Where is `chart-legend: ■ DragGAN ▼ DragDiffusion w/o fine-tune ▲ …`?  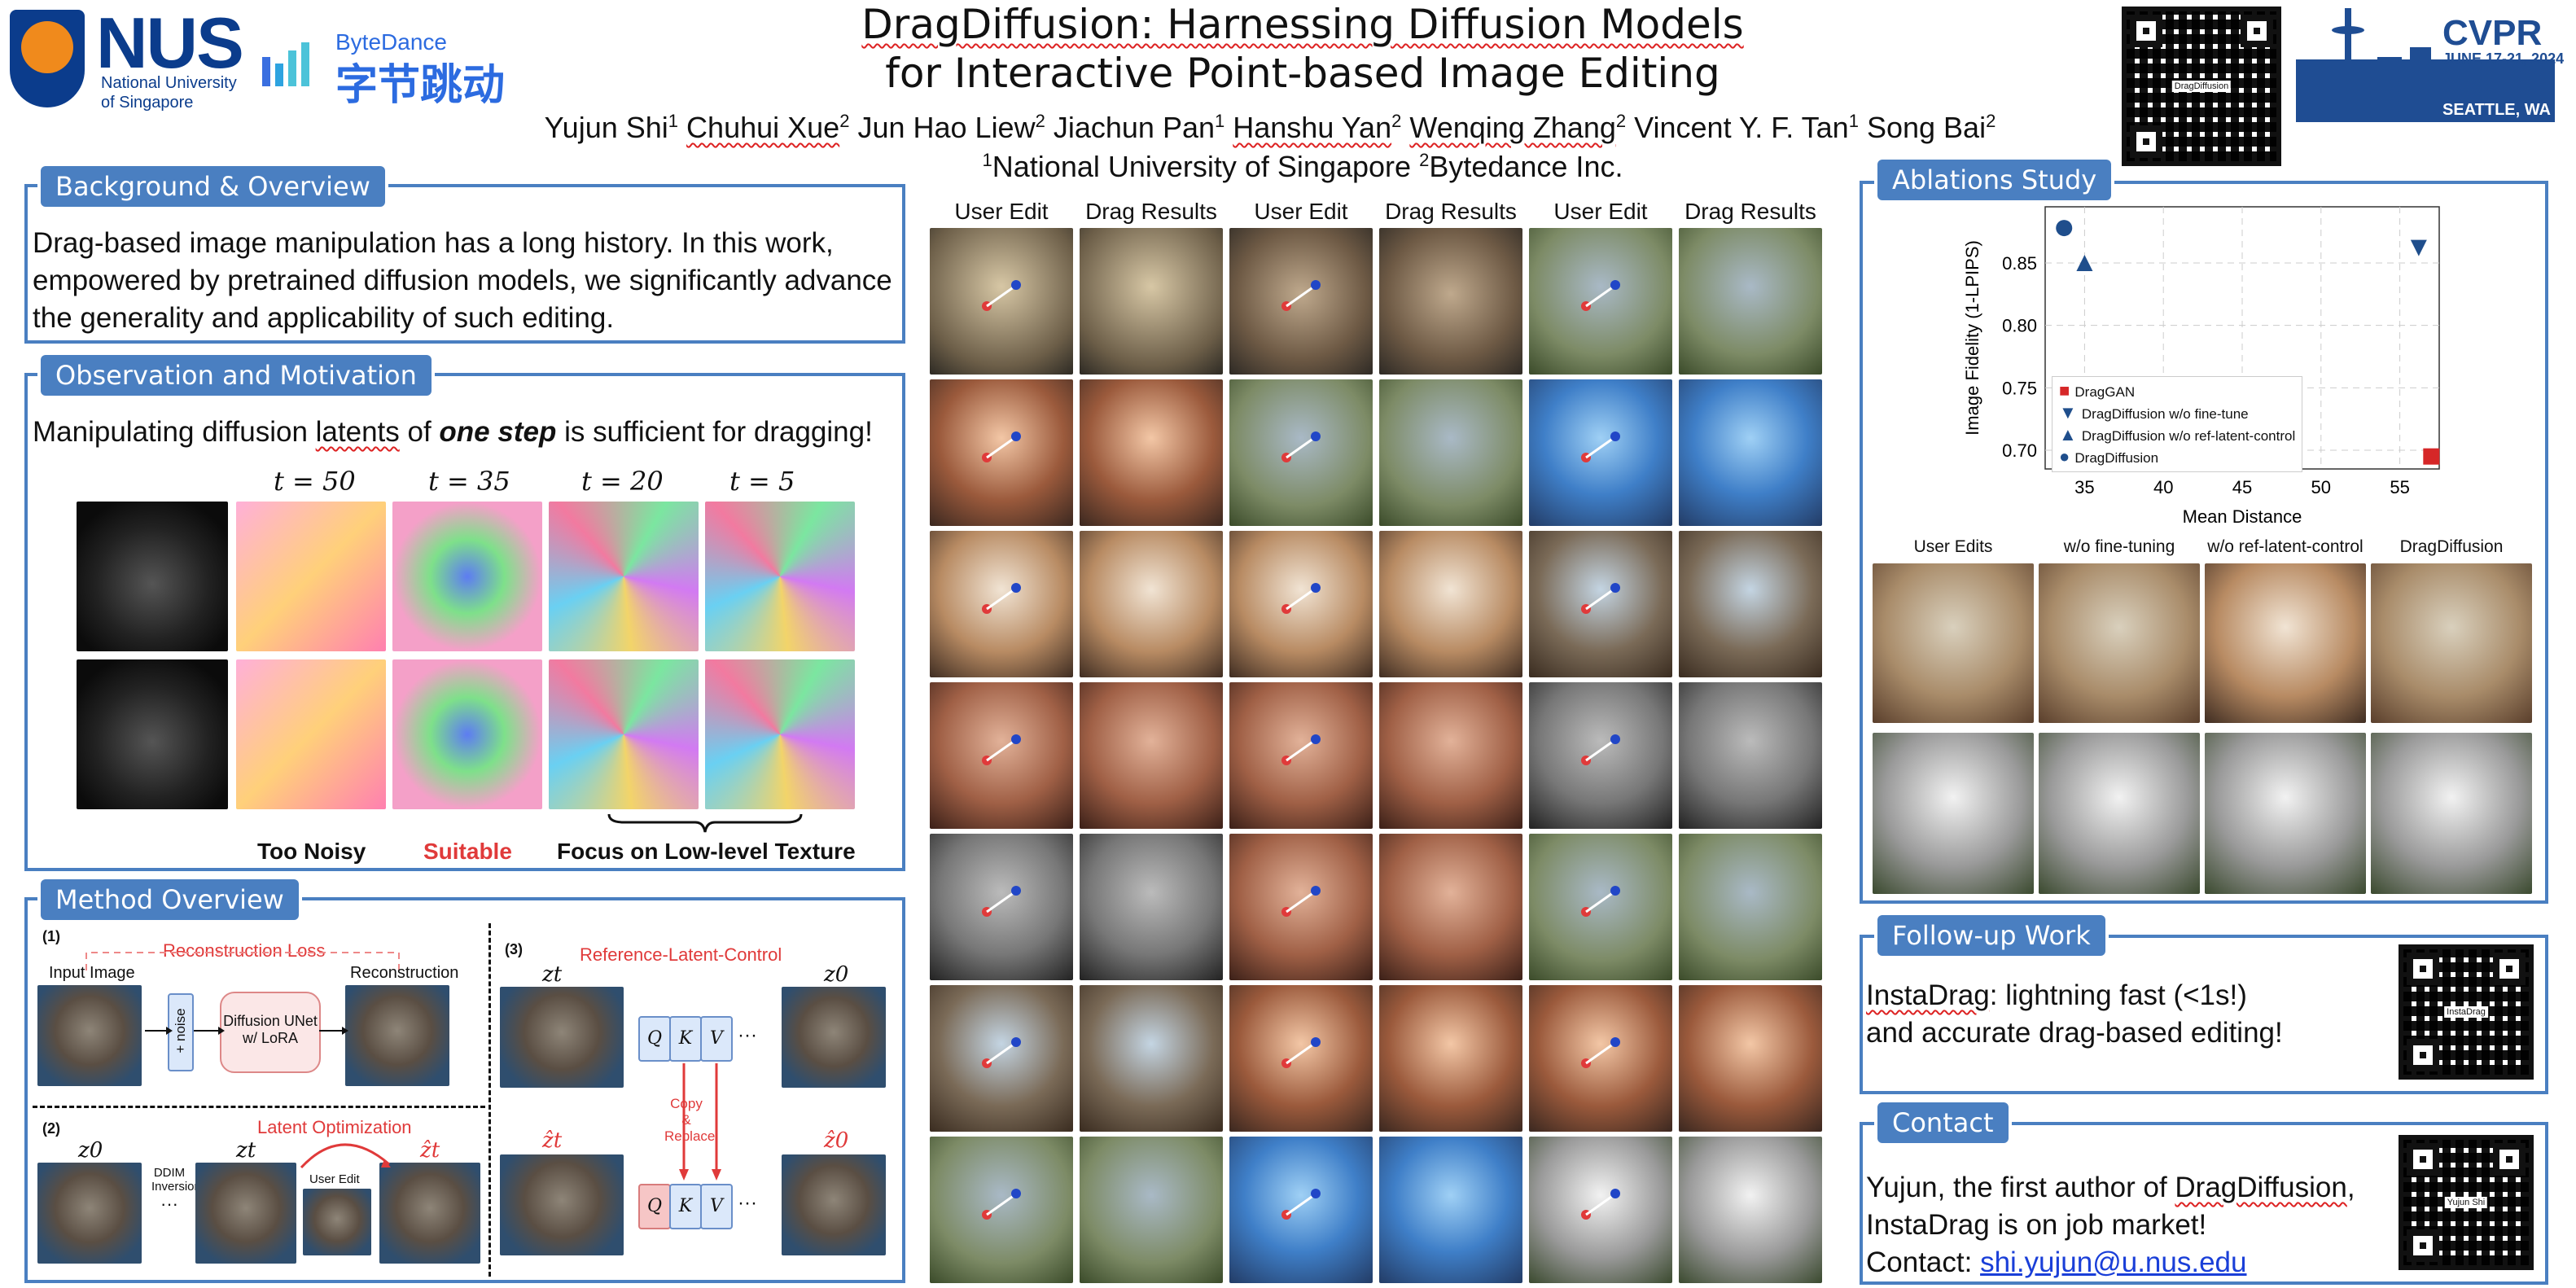
chart-legend: ■ DragGAN ▼ DragDiffusion w/o fine-tune ▲ … is located at coordinates (2177, 424).